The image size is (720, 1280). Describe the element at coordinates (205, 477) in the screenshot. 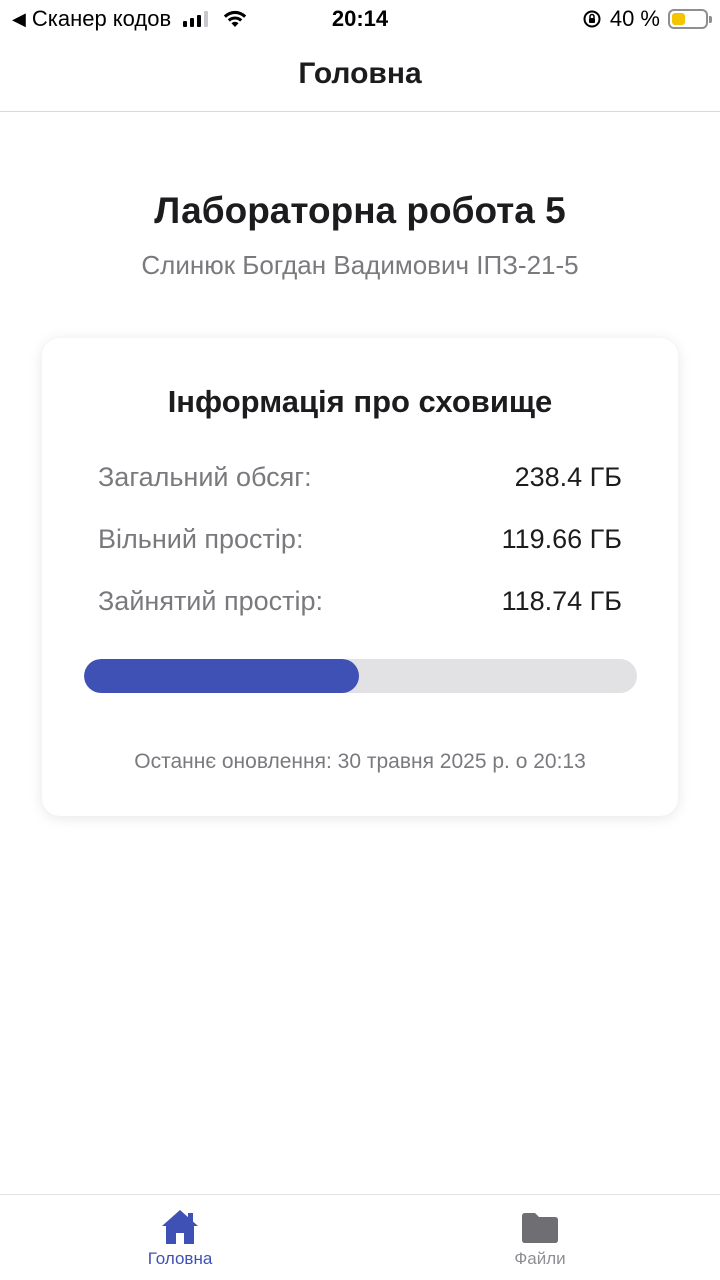

I see `total-size-label: Загальний обсяг:` at that location.